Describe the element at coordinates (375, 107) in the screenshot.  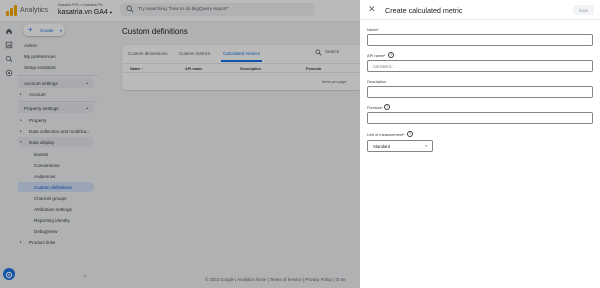
I see `formula-label: Formula*` at that location.